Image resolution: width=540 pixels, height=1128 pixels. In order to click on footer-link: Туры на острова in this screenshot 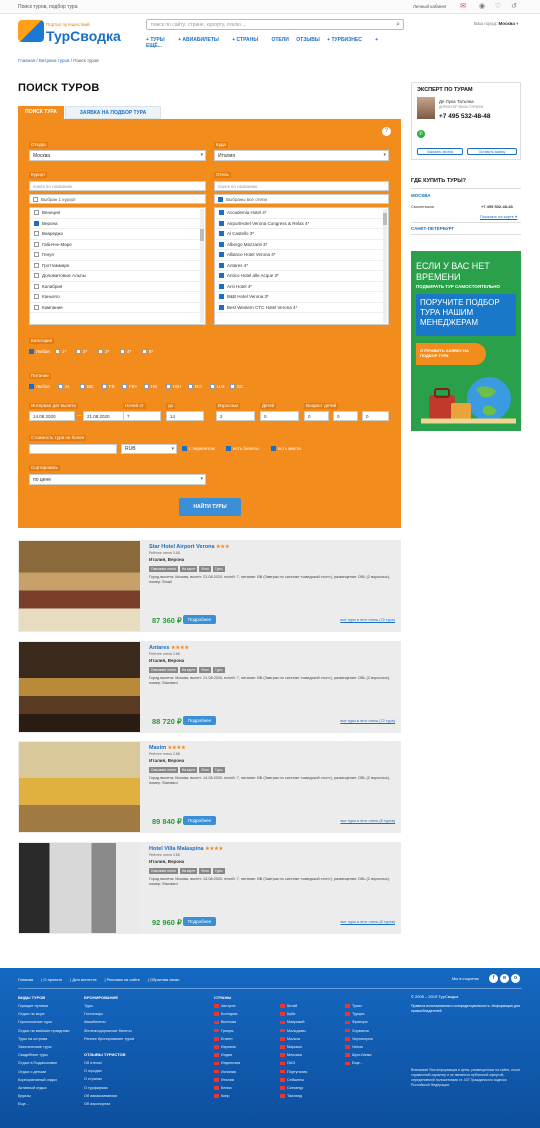, I will do `click(44, 1039)`.